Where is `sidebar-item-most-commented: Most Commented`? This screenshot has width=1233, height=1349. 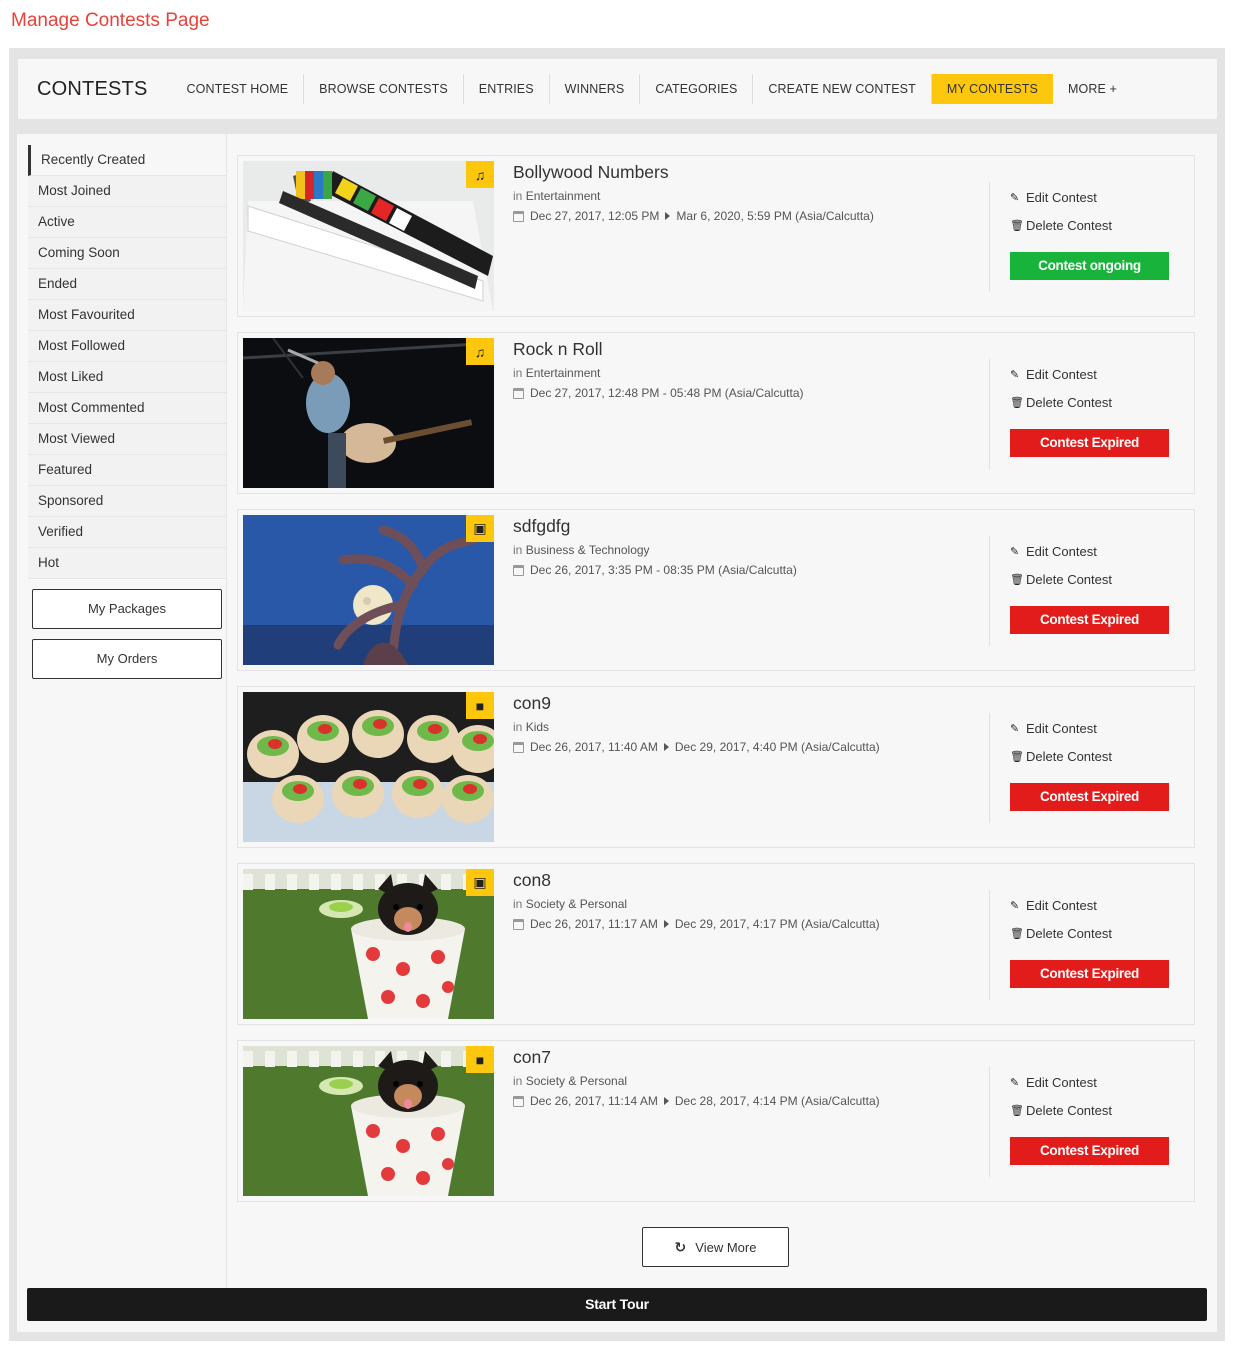 sidebar-item-most-commented: Most Commented is located at coordinates (127, 408).